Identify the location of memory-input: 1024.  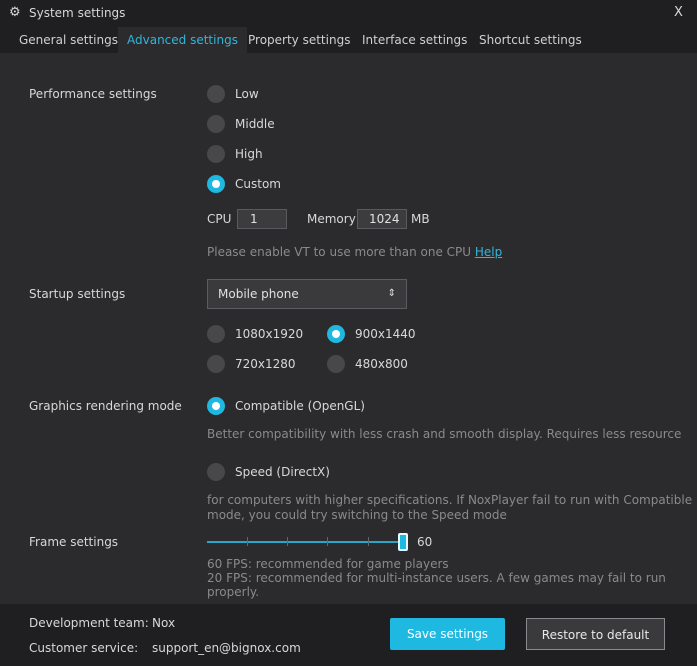
(382, 219).